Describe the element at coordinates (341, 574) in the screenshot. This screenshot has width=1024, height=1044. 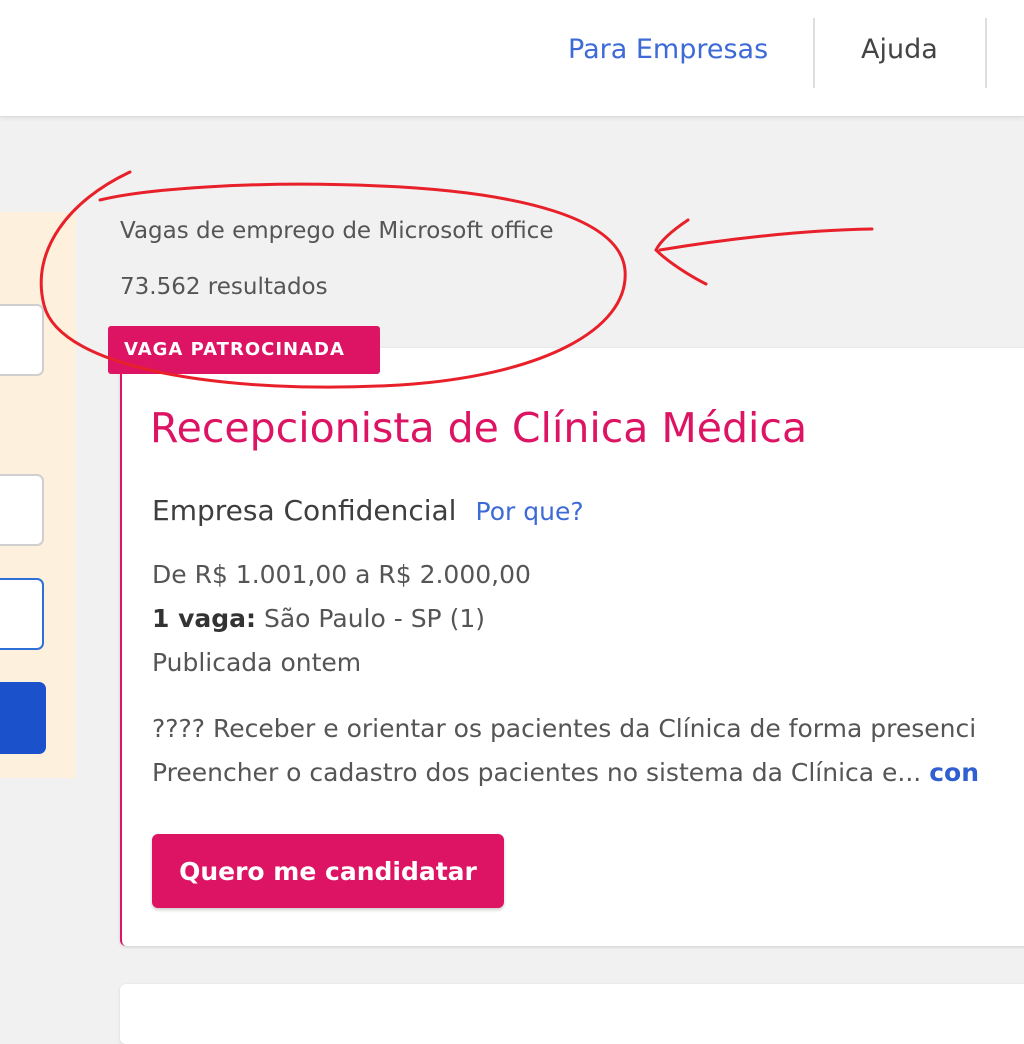
I see `salary-range: De R$ 1.001,00 a R$ 2.000,00` at that location.